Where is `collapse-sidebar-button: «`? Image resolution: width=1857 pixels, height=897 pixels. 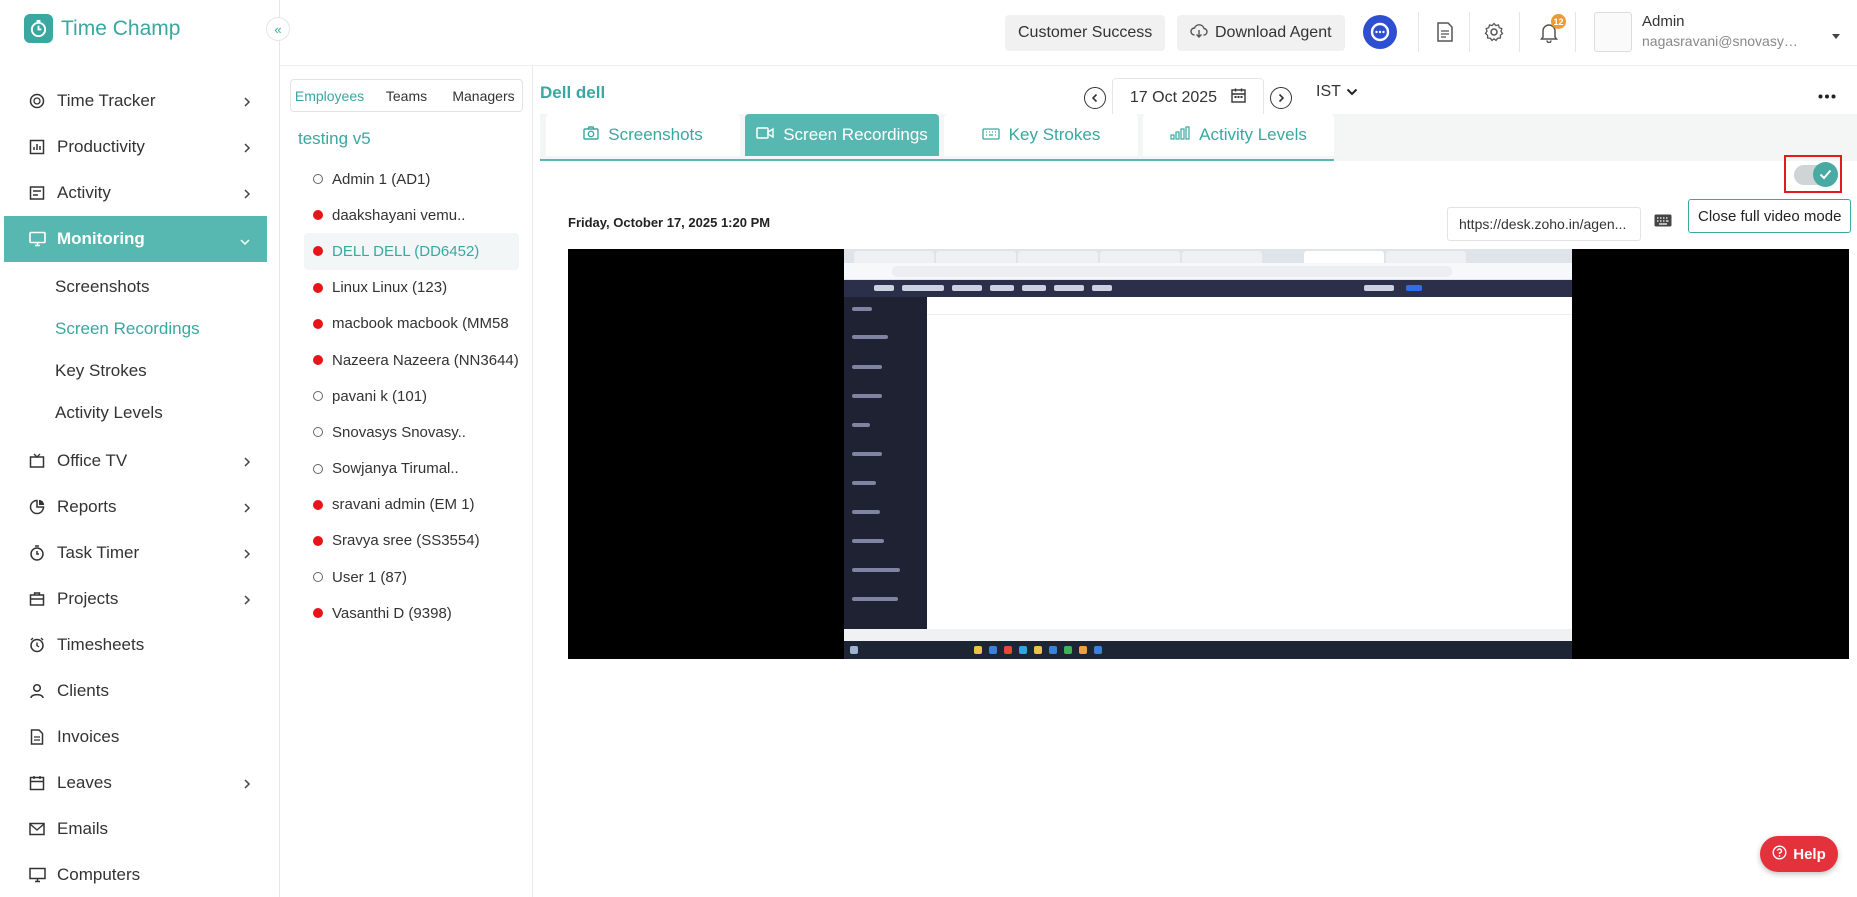 collapse-sidebar-button: « is located at coordinates (278, 29).